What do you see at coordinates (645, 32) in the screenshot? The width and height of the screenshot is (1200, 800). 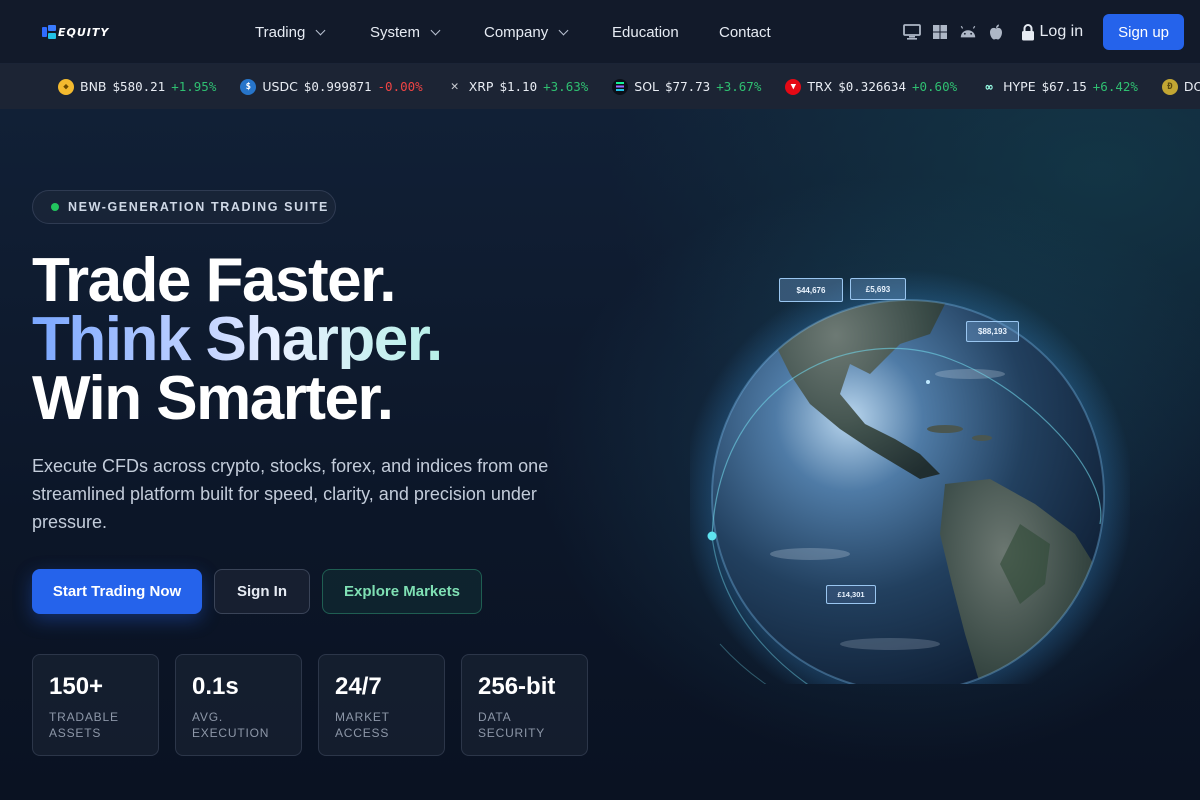 I see `nav-education-label: Education` at bounding box center [645, 32].